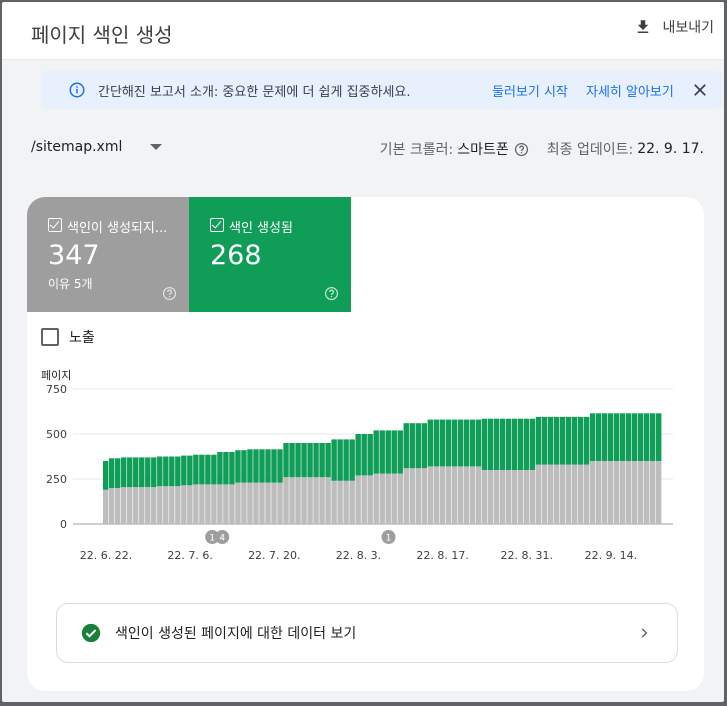 Image resolution: width=727 pixels, height=706 pixels. I want to click on export-button: 내보내기, so click(674, 27).